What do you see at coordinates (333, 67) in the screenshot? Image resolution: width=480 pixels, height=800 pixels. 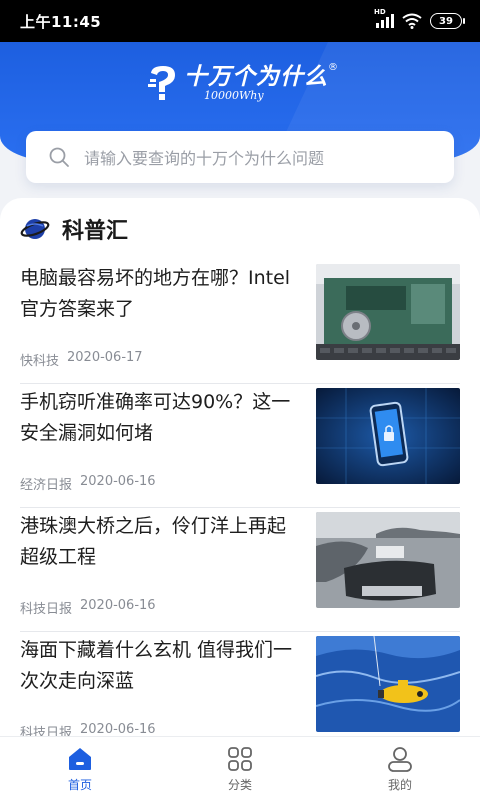 I see `registered-mark: ®` at bounding box center [333, 67].